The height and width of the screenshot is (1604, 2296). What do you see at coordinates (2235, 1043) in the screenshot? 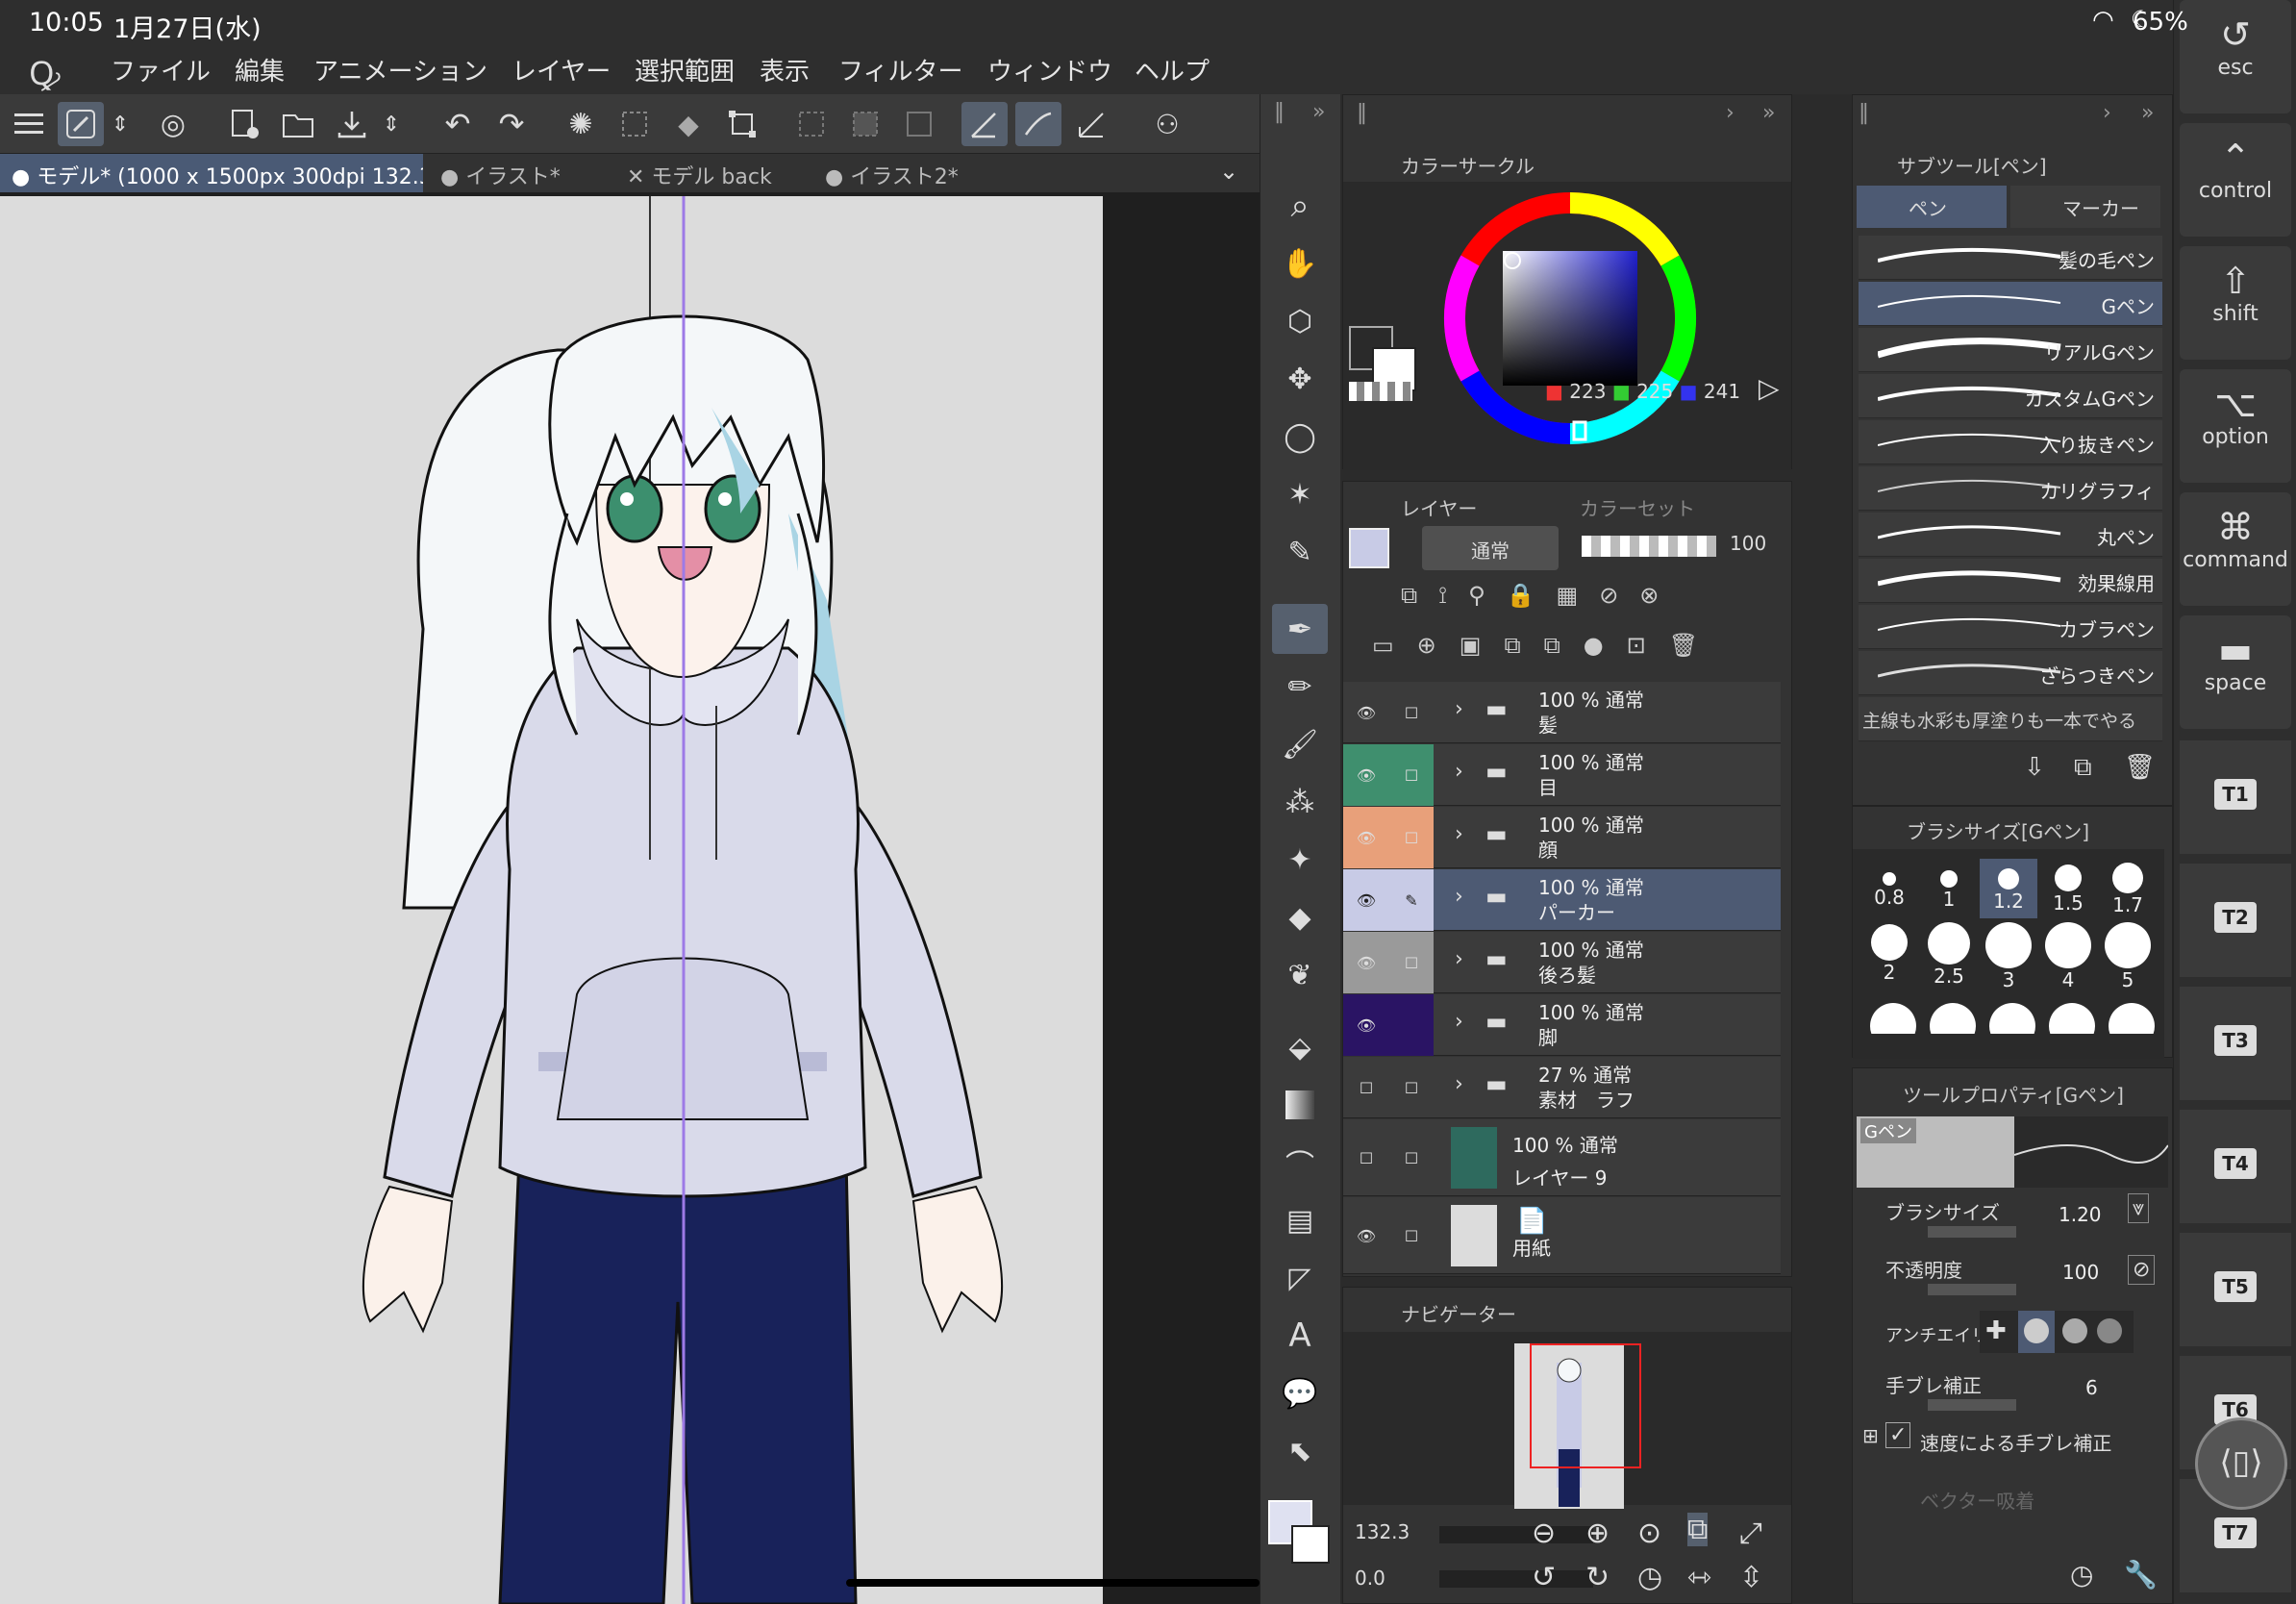
I see `t3-key: T3` at bounding box center [2235, 1043].